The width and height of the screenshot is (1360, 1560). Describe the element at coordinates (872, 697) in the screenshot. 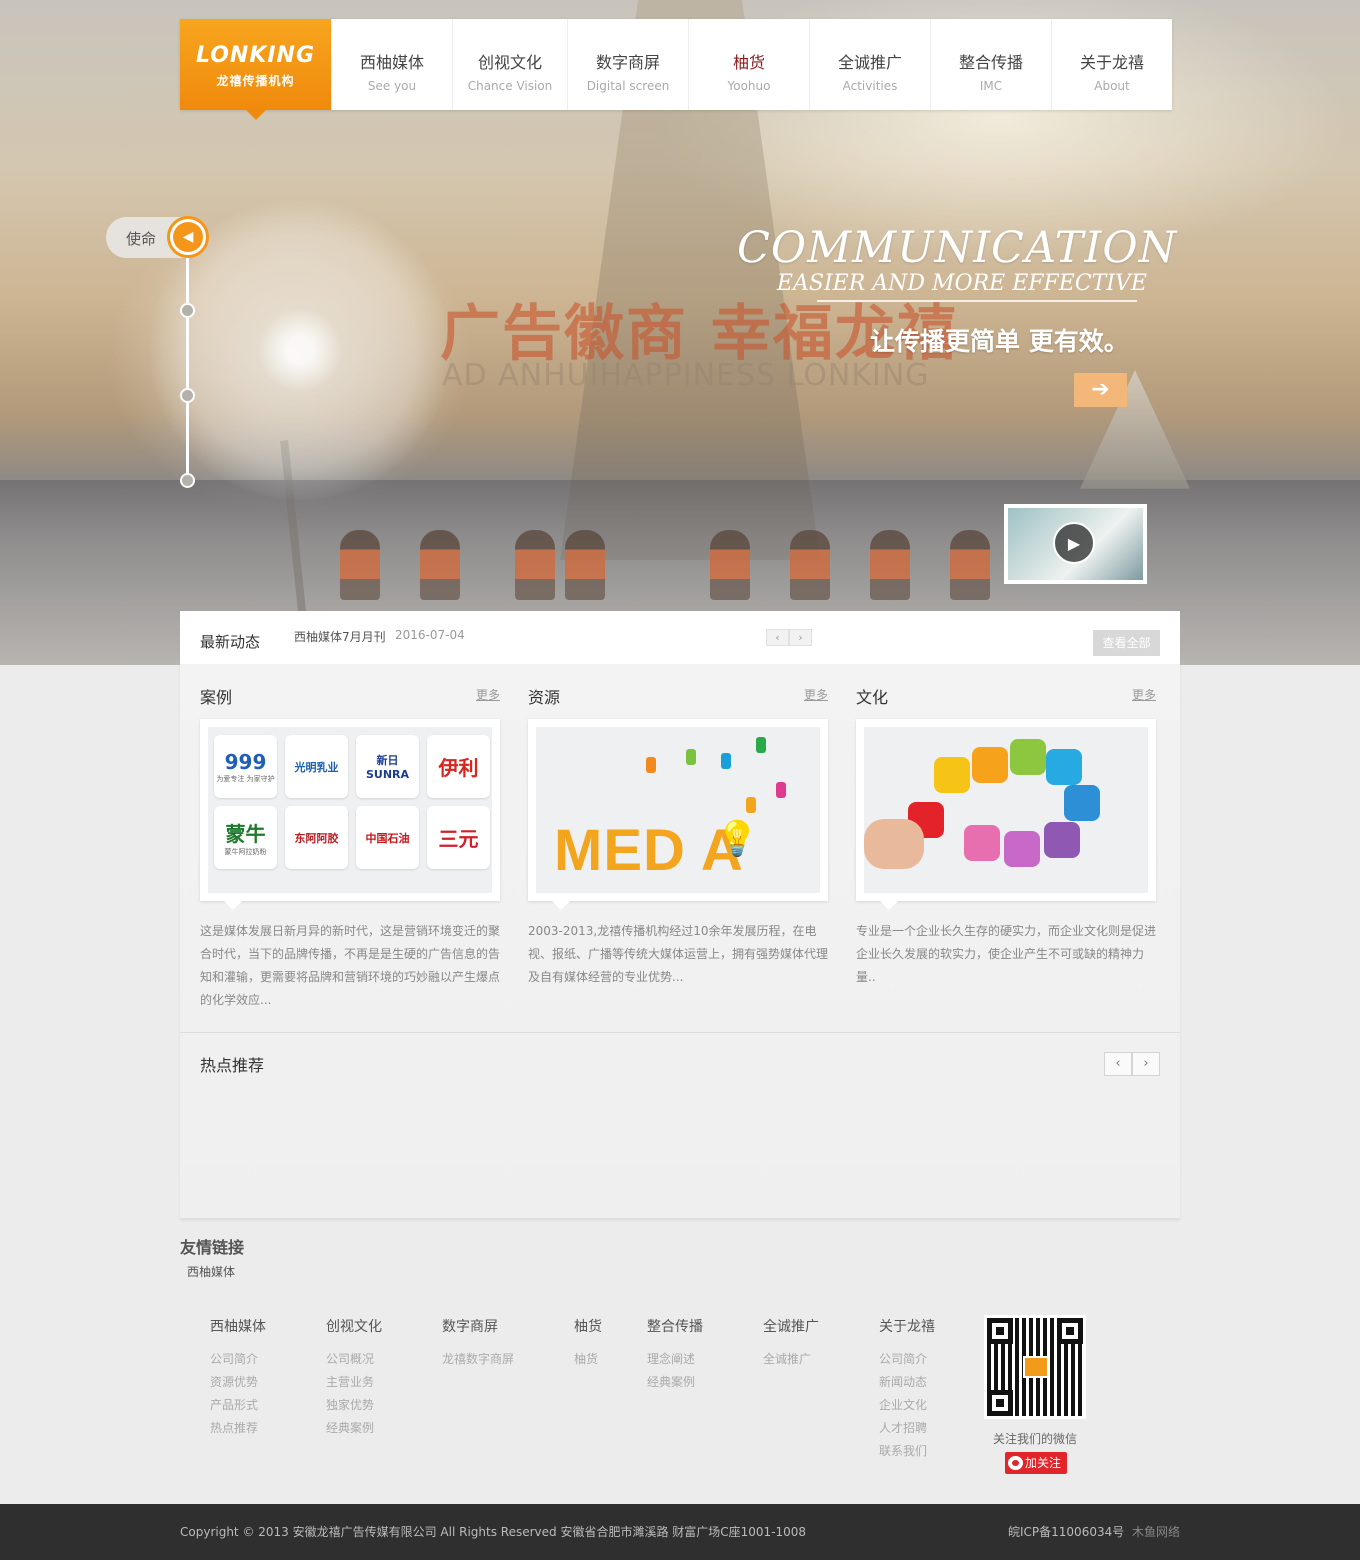

I see `section-title: 文化` at that location.